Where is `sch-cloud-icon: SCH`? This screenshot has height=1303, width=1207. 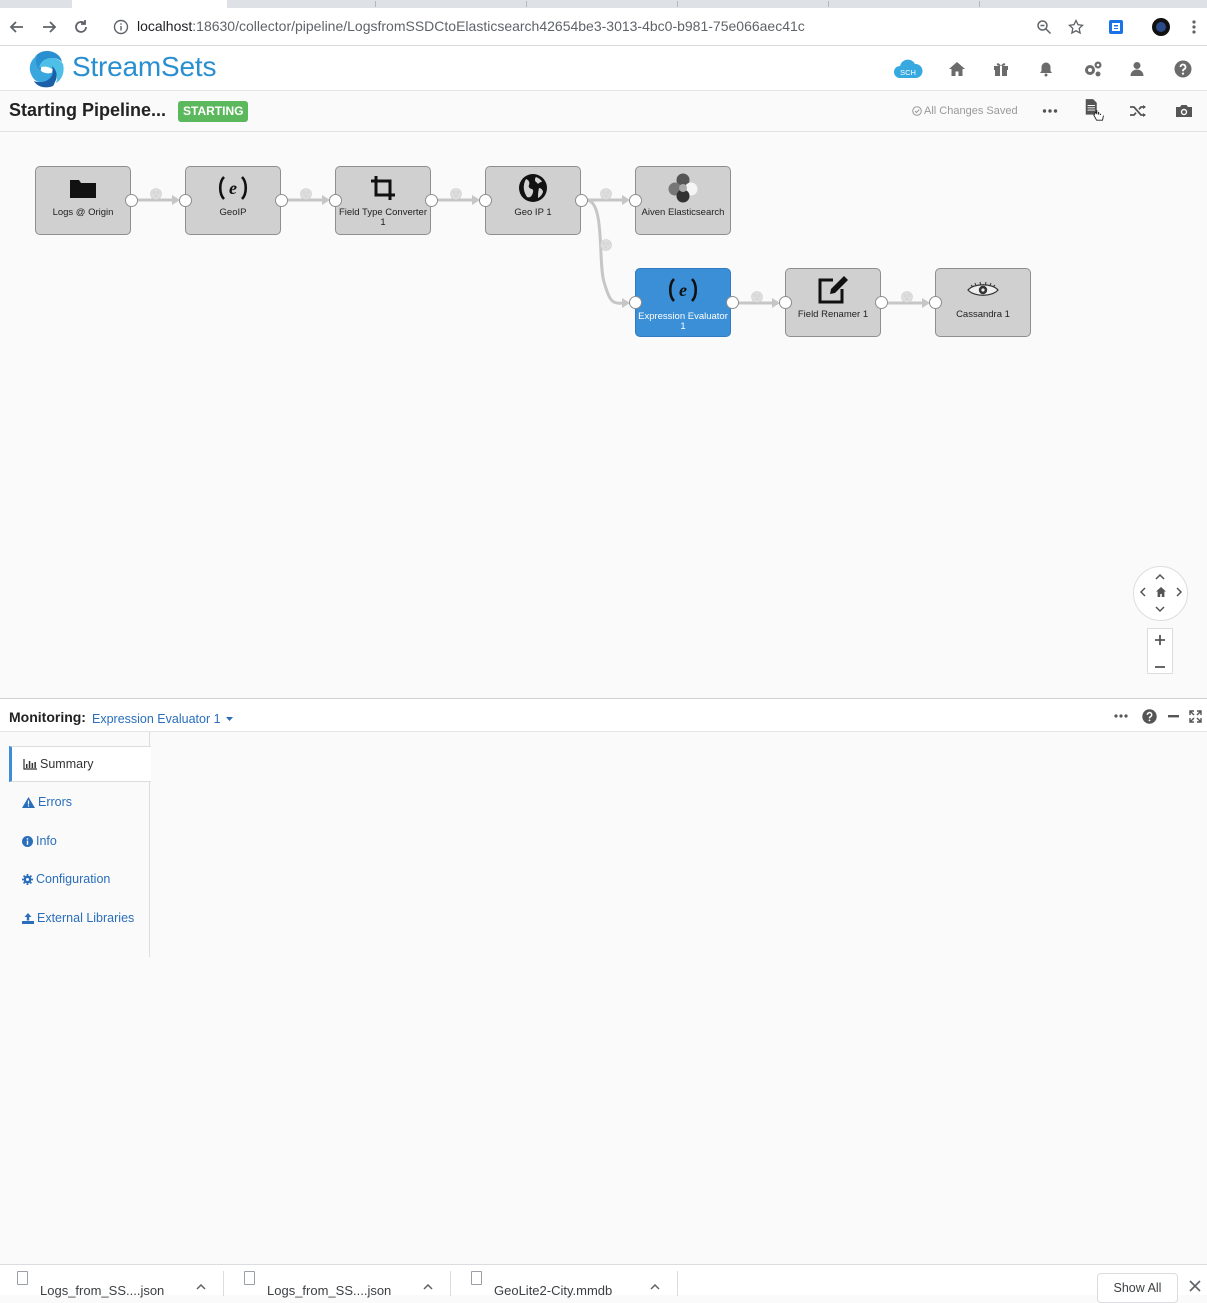 sch-cloud-icon: SCH is located at coordinates (908, 69).